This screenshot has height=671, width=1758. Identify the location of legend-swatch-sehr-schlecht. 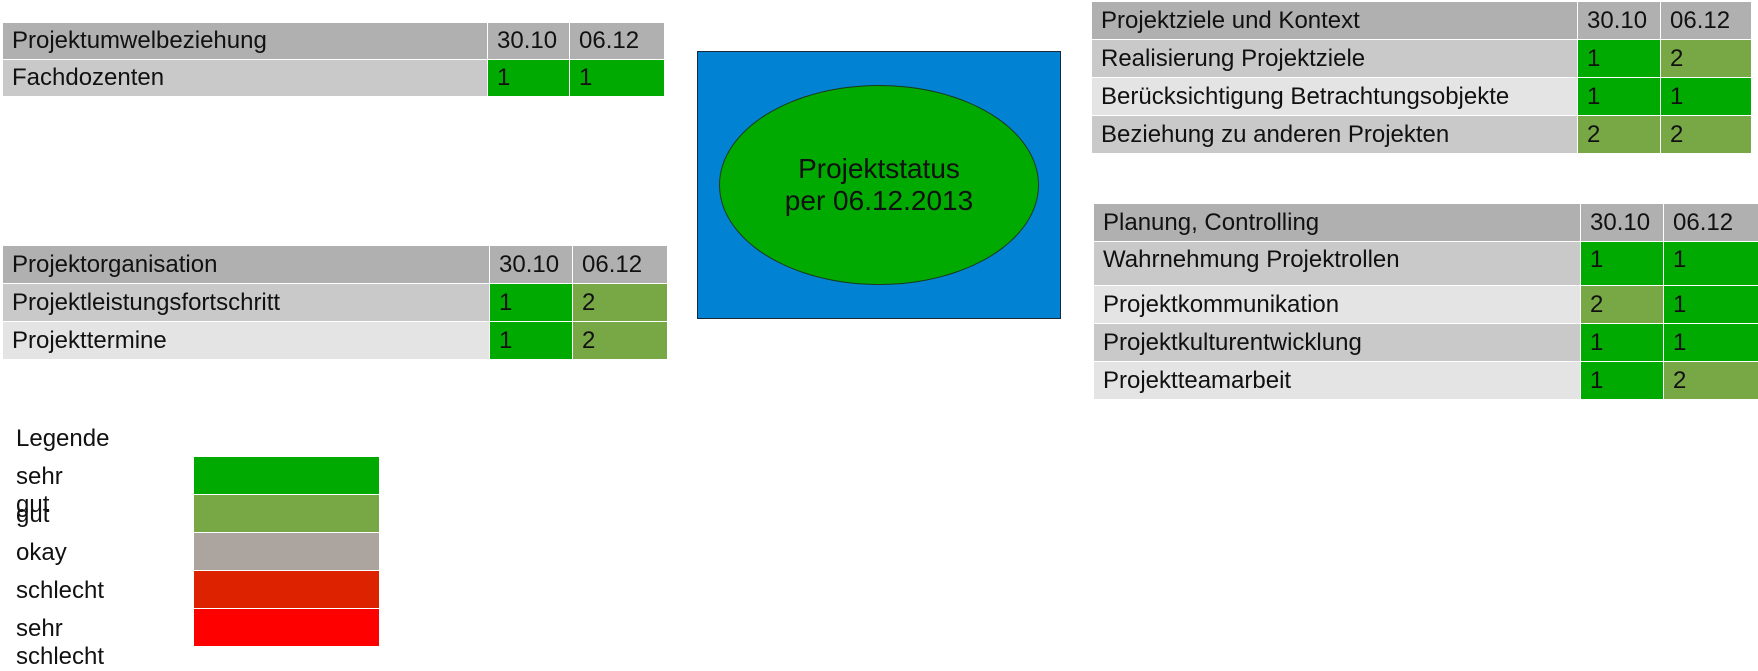
(286, 627).